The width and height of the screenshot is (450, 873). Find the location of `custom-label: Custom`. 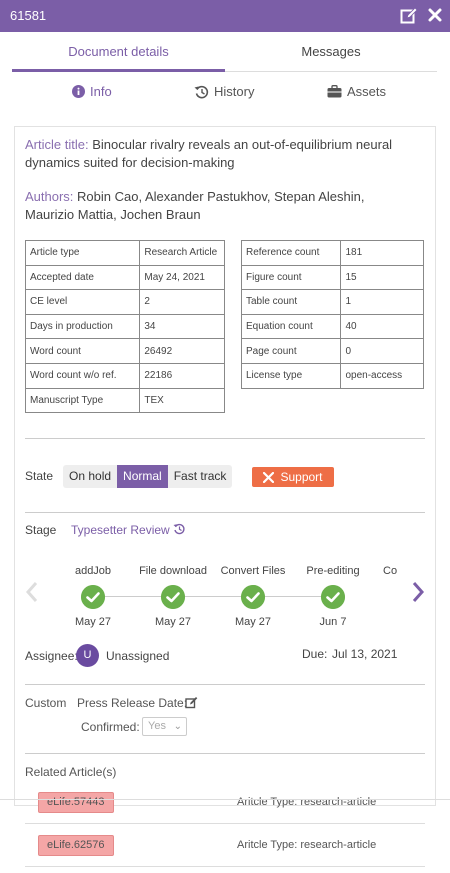

custom-label: Custom is located at coordinates (46, 703).